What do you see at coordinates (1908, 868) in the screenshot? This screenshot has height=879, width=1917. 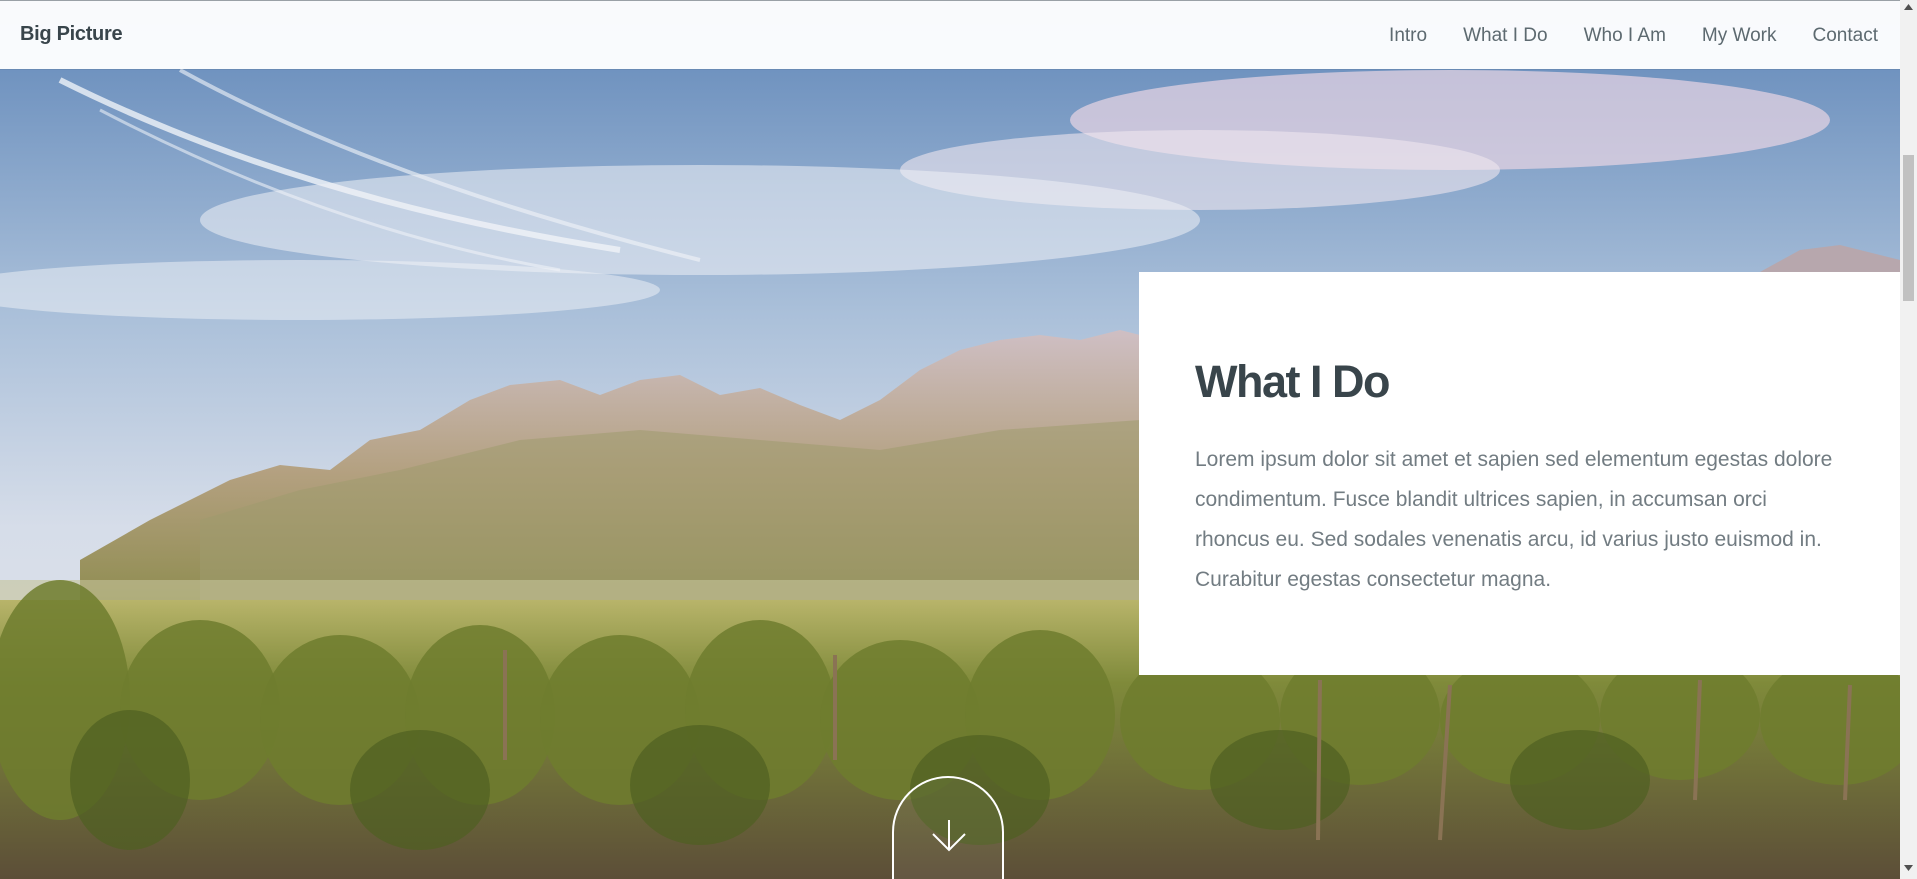 I see `scroll-down-arrow-icon` at bounding box center [1908, 868].